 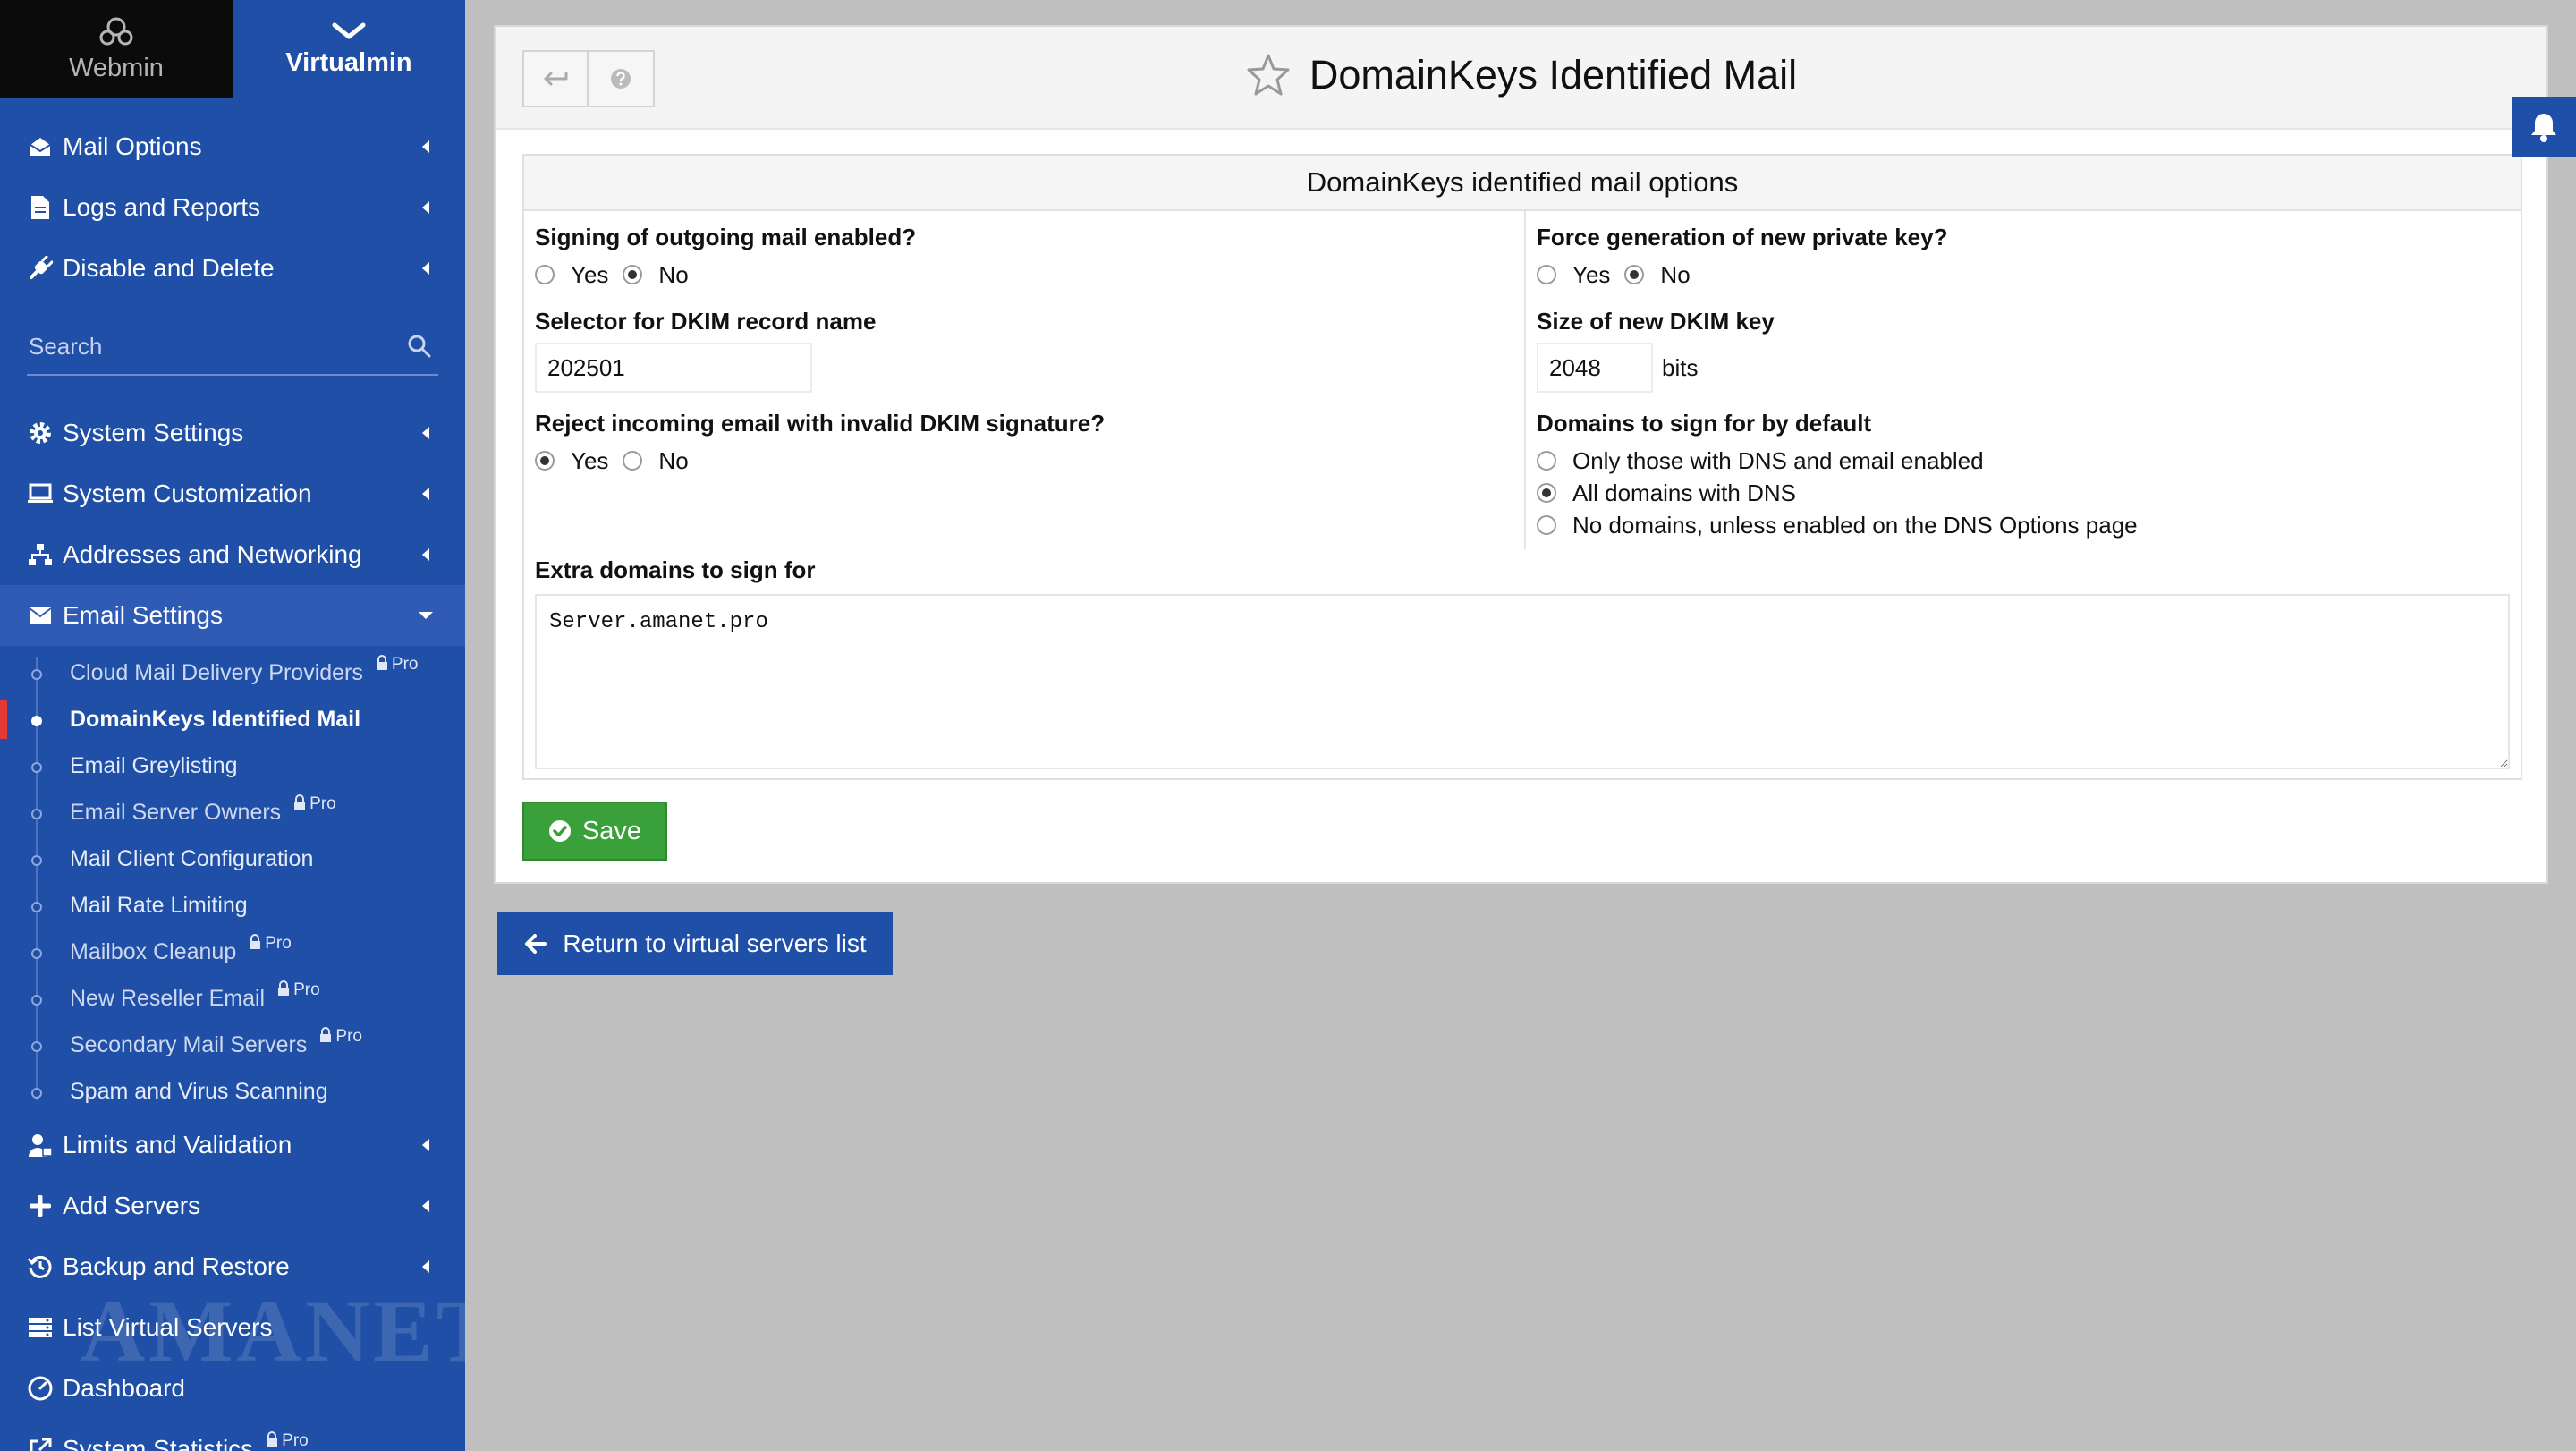 What do you see at coordinates (40, 554) in the screenshot?
I see `network-icon` at bounding box center [40, 554].